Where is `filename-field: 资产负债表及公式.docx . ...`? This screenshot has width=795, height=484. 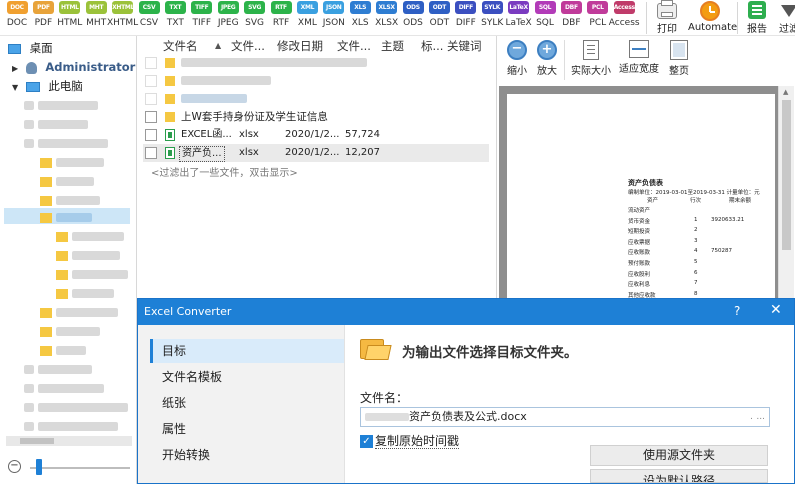
filename-field: 资产负债表及公式.docx . ... is located at coordinates (565, 417).